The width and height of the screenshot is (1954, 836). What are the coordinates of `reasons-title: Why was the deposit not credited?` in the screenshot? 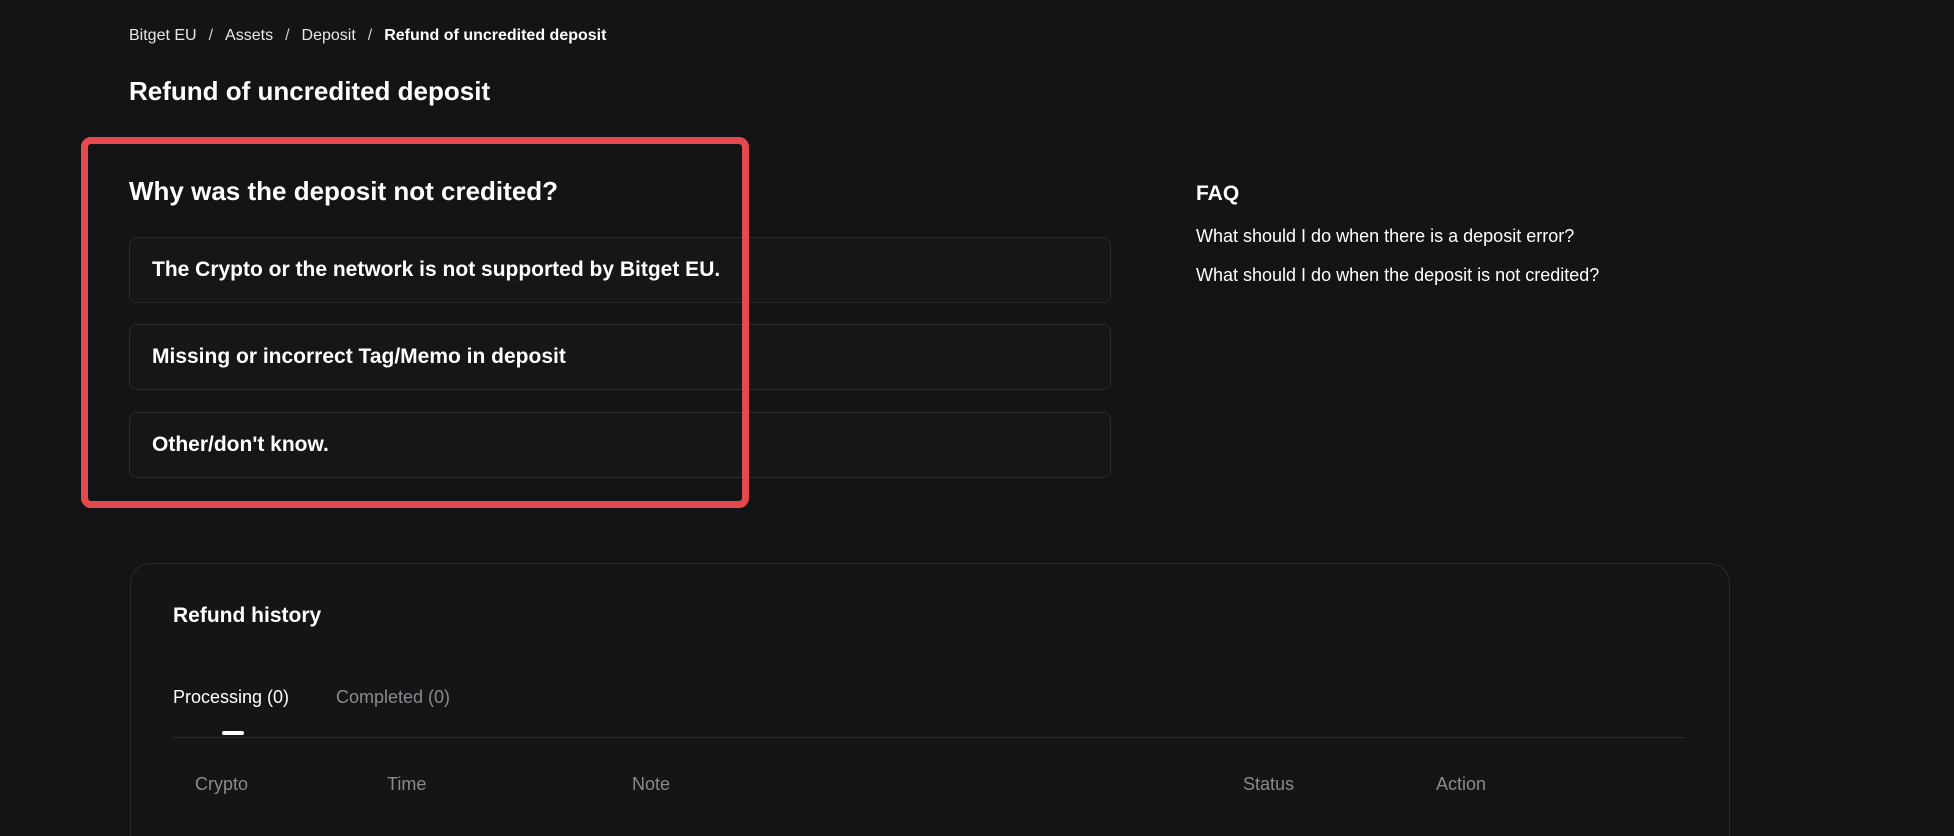 It's located at (344, 191).